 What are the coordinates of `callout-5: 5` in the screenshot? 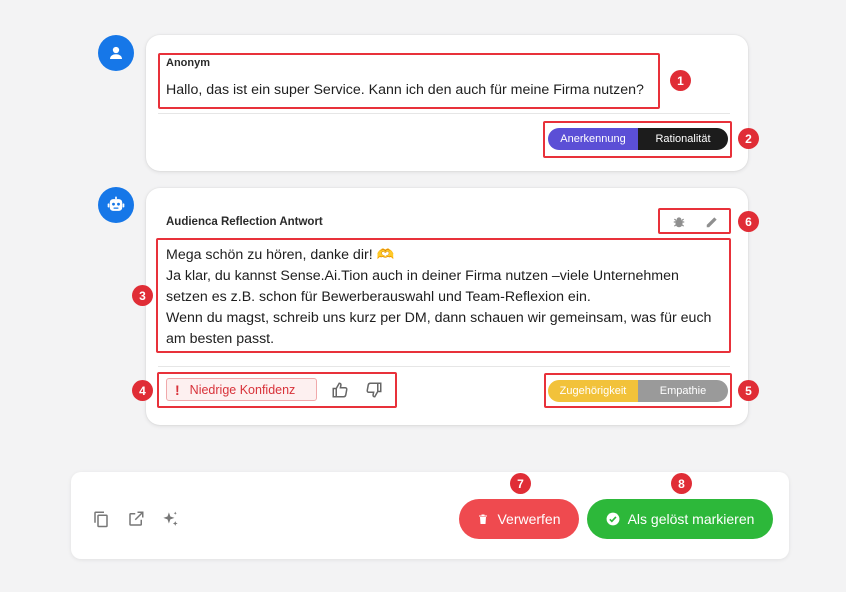 It's located at (748, 390).